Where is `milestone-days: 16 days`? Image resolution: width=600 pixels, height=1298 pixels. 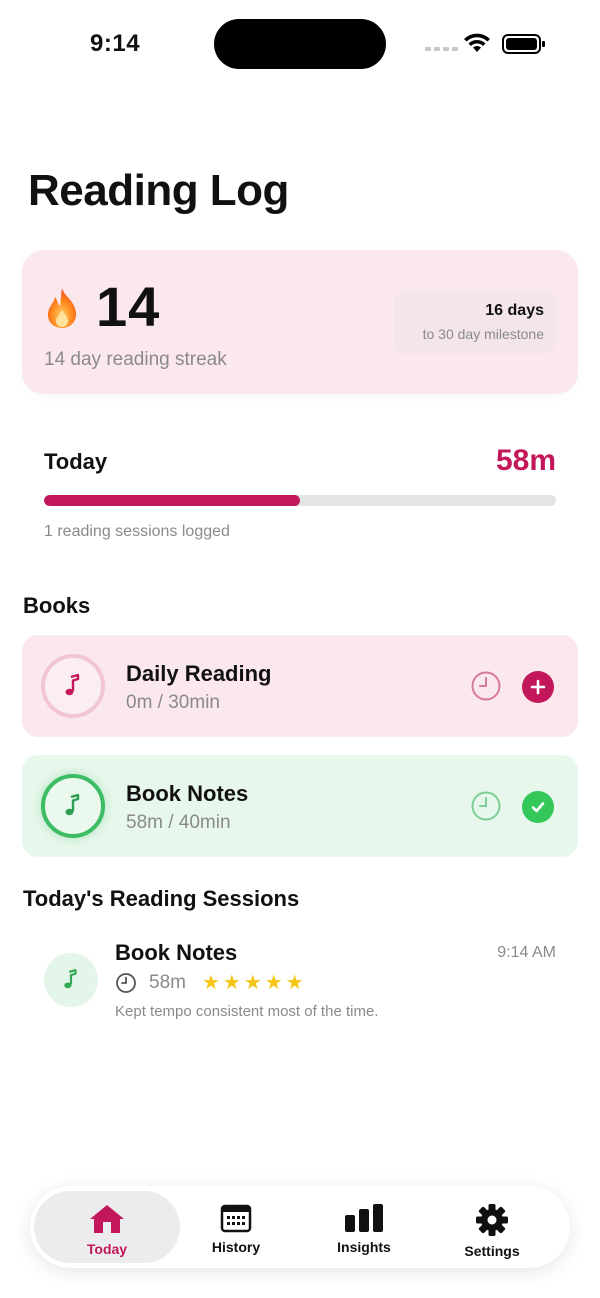
milestone-days: 16 days is located at coordinates (514, 310).